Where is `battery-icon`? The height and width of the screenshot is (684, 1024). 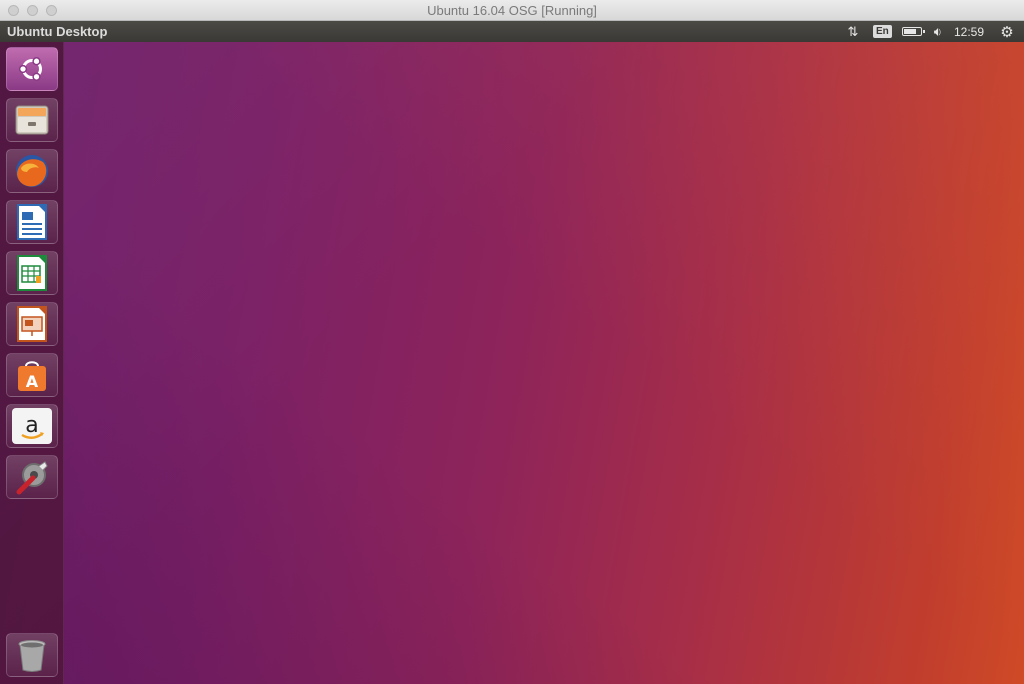
battery-icon is located at coordinates (913, 31).